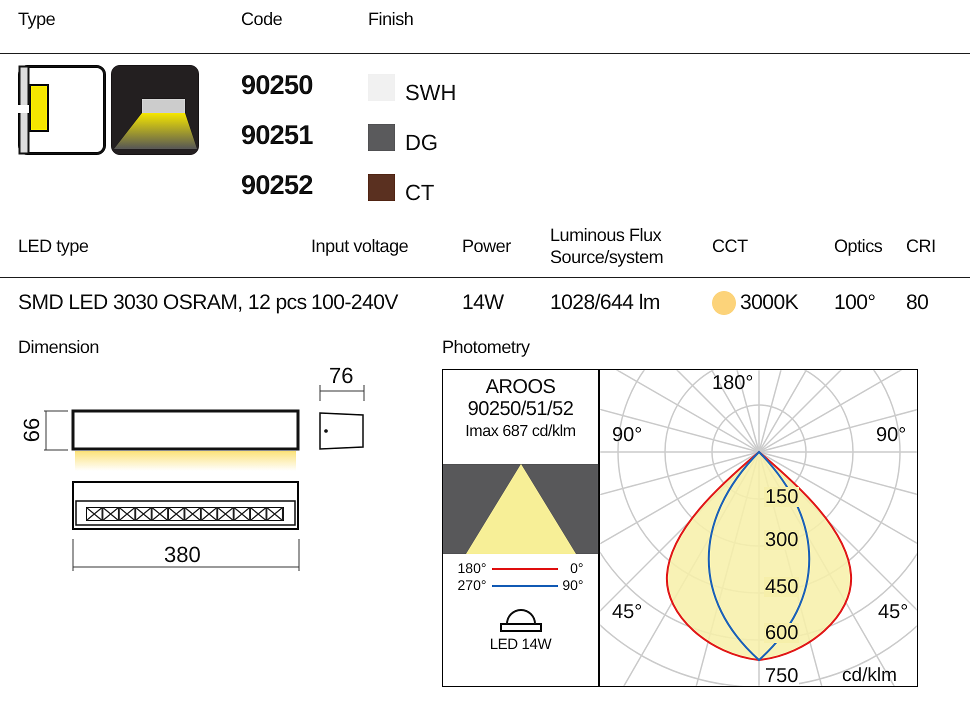  What do you see at coordinates (342, 393) in the screenshot?
I see `depth-dimension-line` at bounding box center [342, 393].